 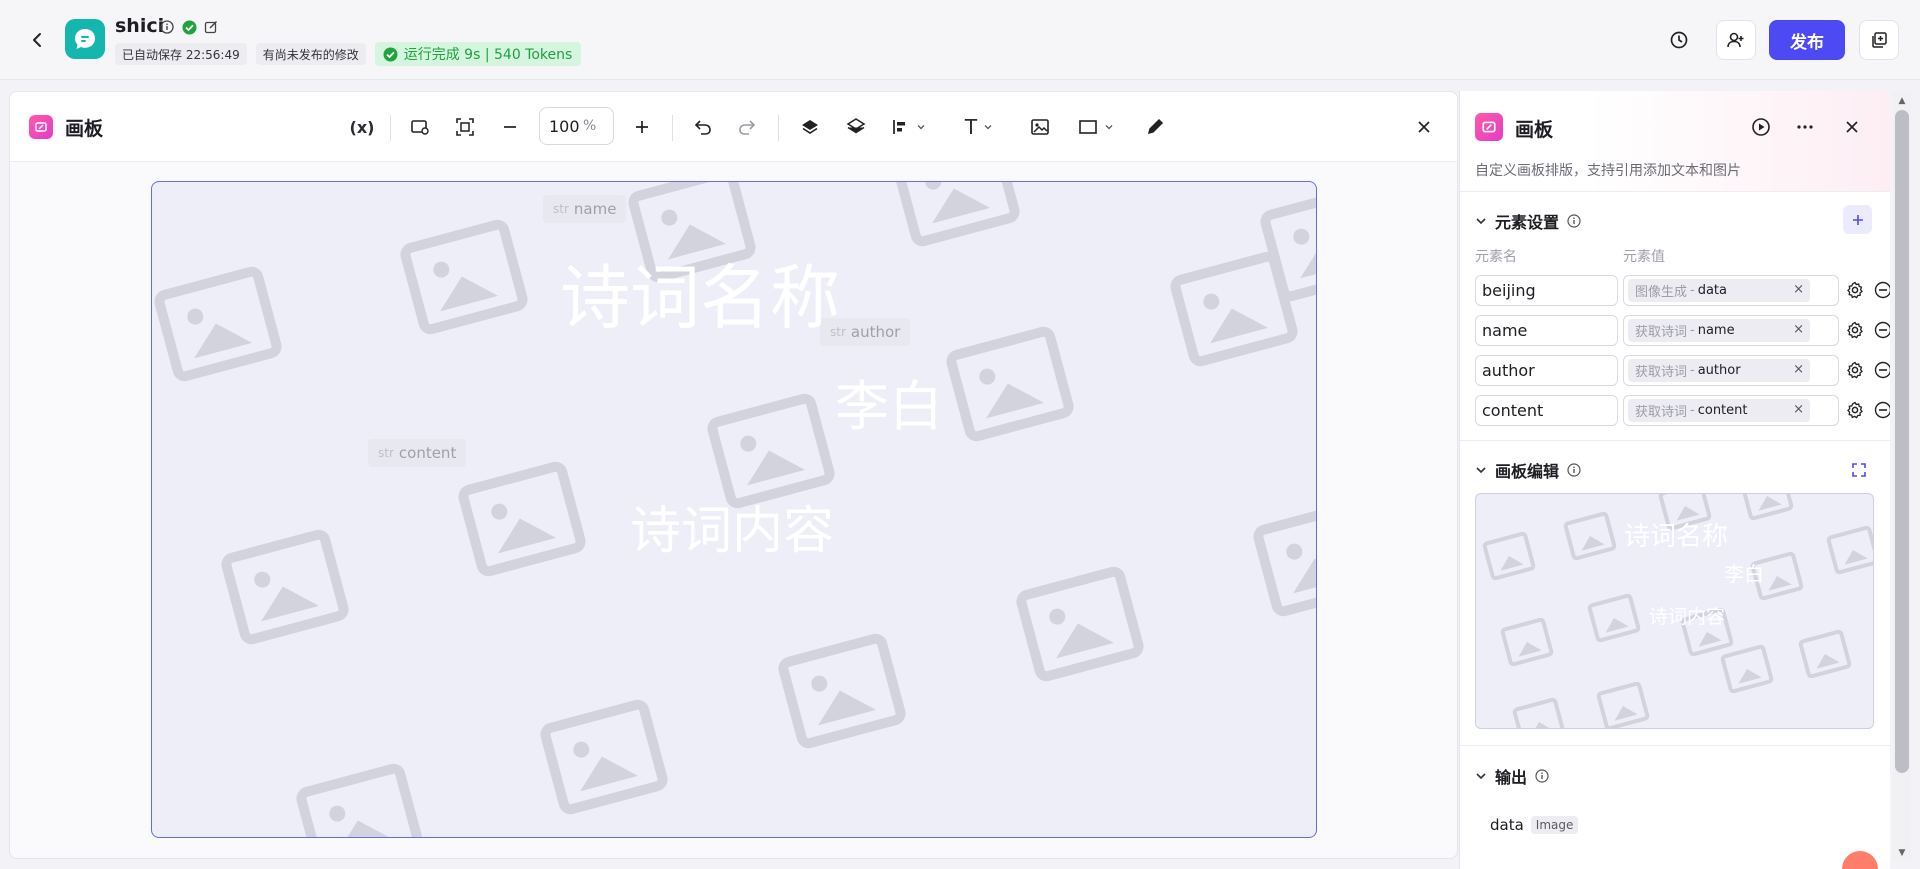 I want to click on poem-title-text: 诗词名称, so click(x=700, y=292).